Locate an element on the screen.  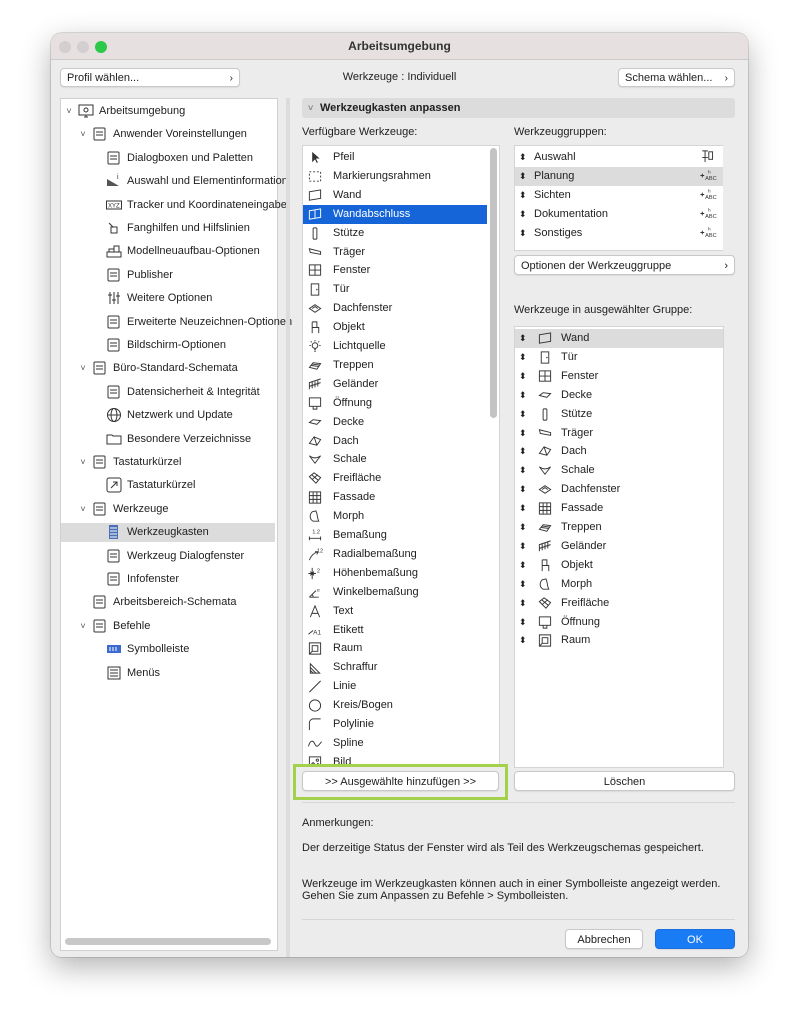
group-tool-item: ⬍ Geländer is located at coordinates (619, 546).